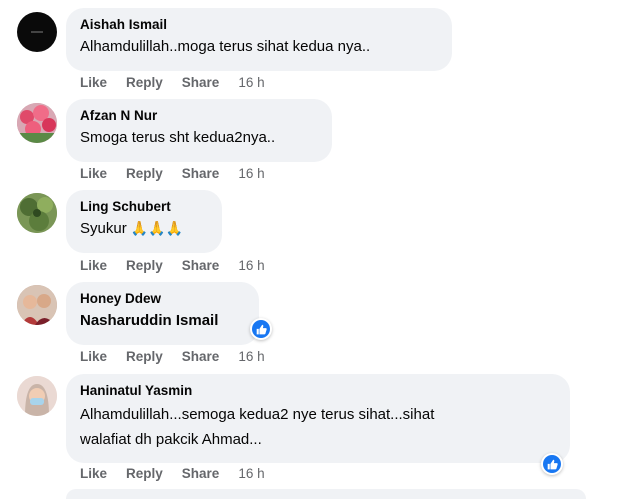  Describe the element at coordinates (145, 207) in the screenshot. I see `comment-author: Ling Schubert` at that location.